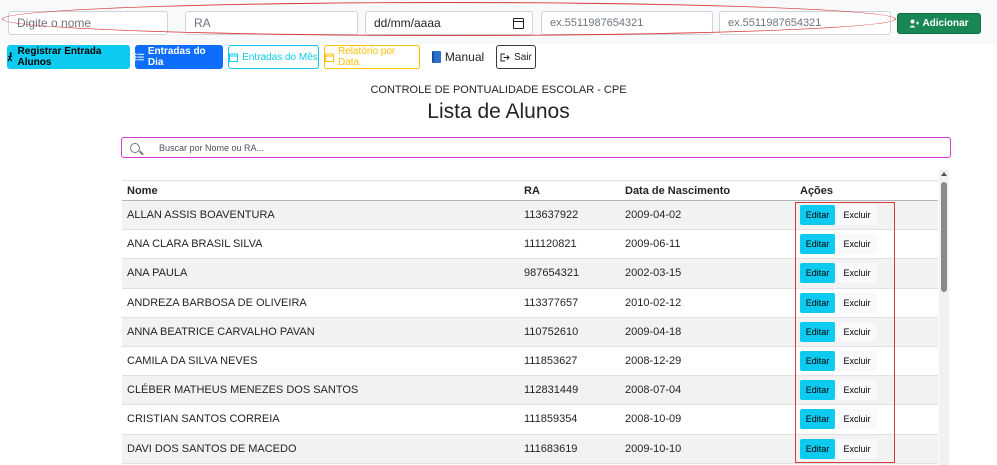 The image size is (997, 465). What do you see at coordinates (653, 390) in the screenshot?
I see `cell-birthdate: 2008-07-04` at bounding box center [653, 390].